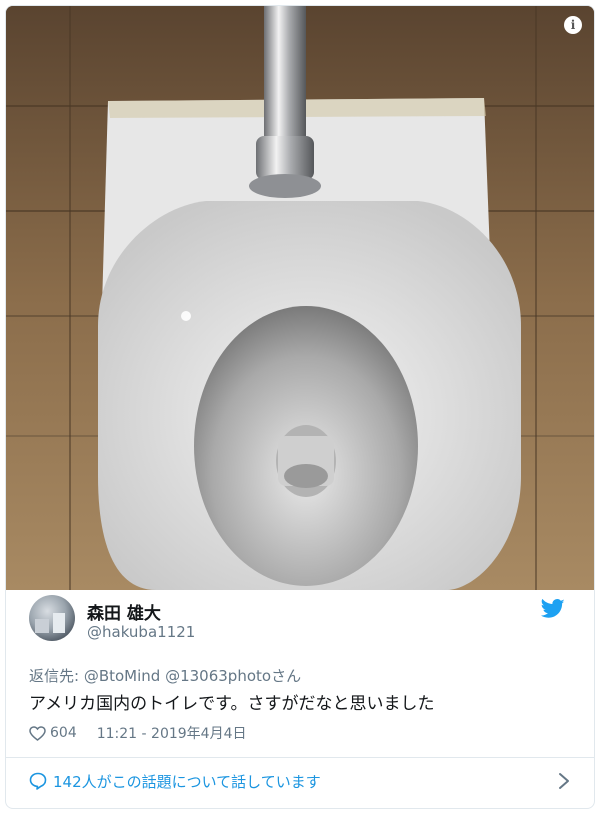 Image resolution: width=601 pixels, height=813 pixels. What do you see at coordinates (63, 733) in the screenshot?
I see `like-count: 604` at bounding box center [63, 733].